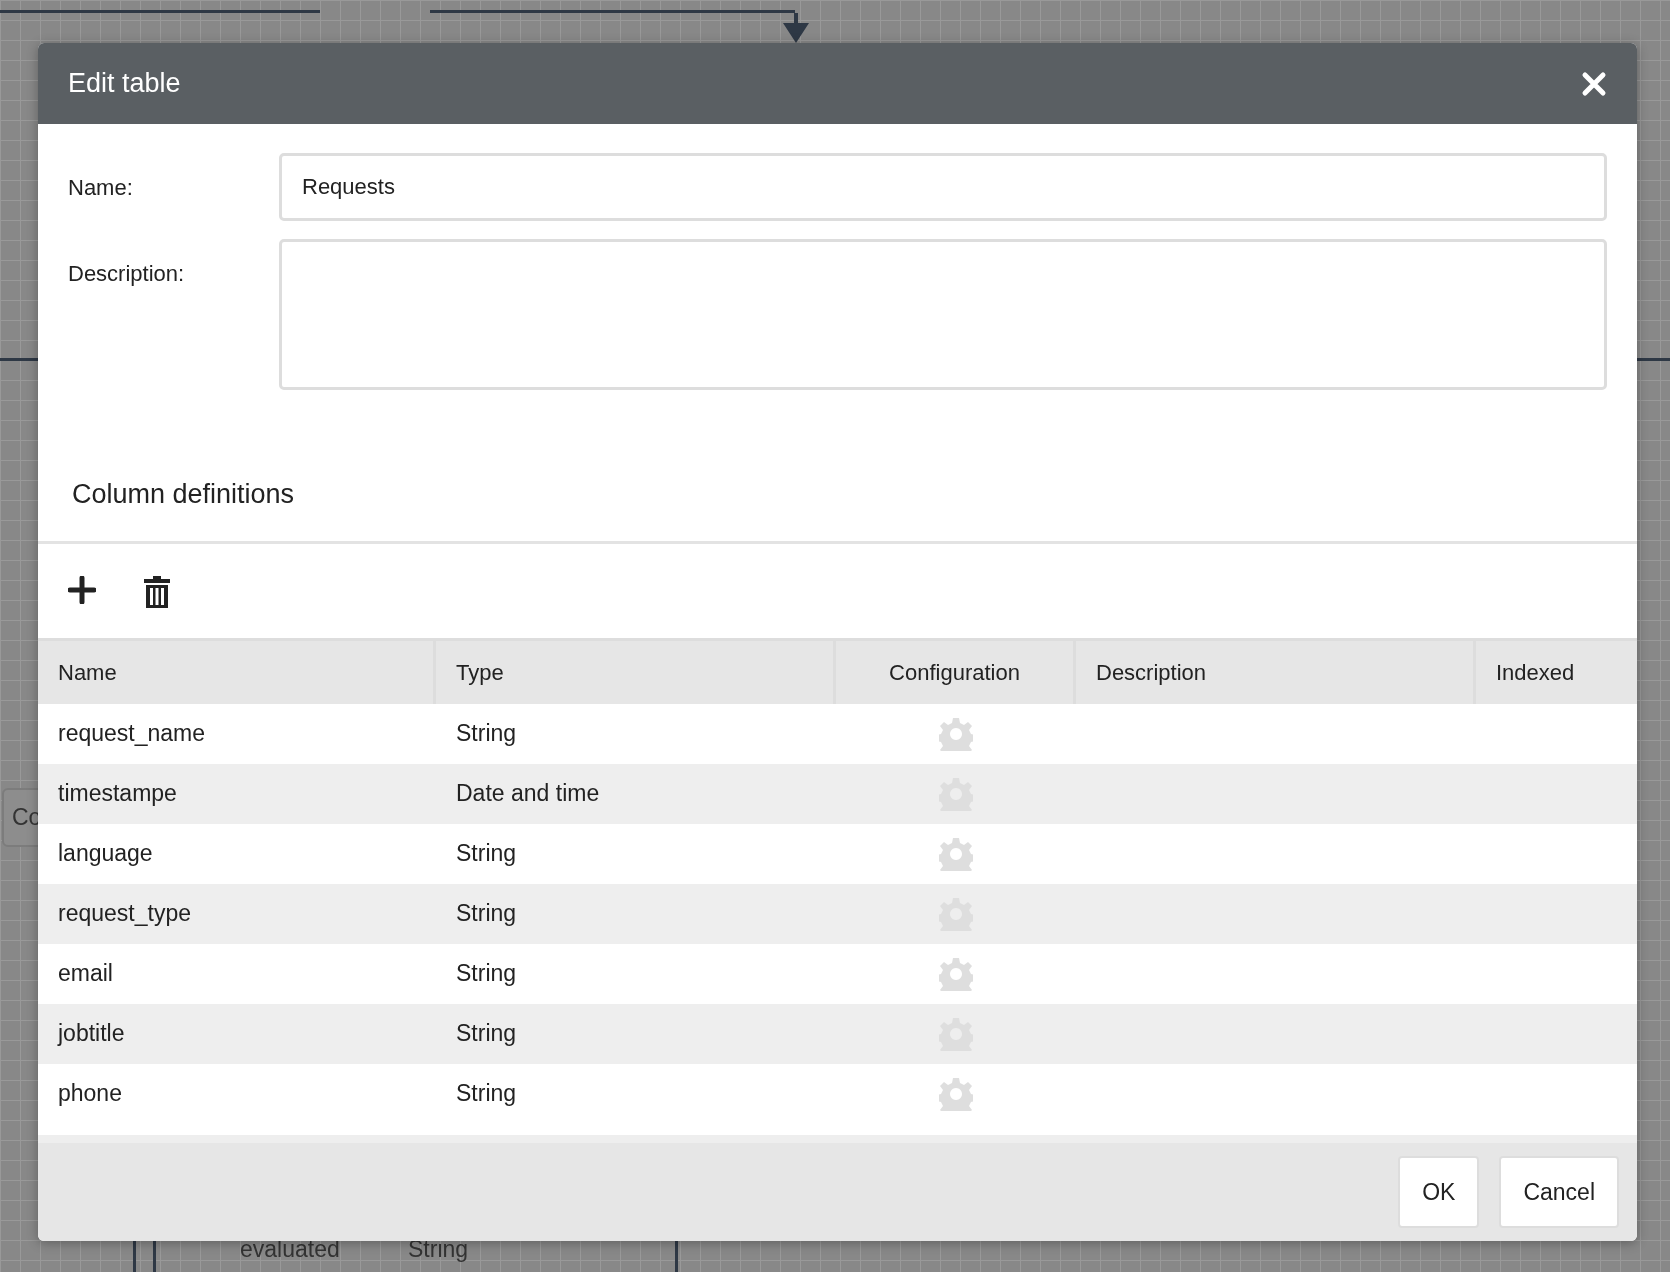 This screenshot has width=1670, height=1272. What do you see at coordinates (1276, 670) in the screenshot?
I see `column-header: Description` at bounding box center [1276, 670].